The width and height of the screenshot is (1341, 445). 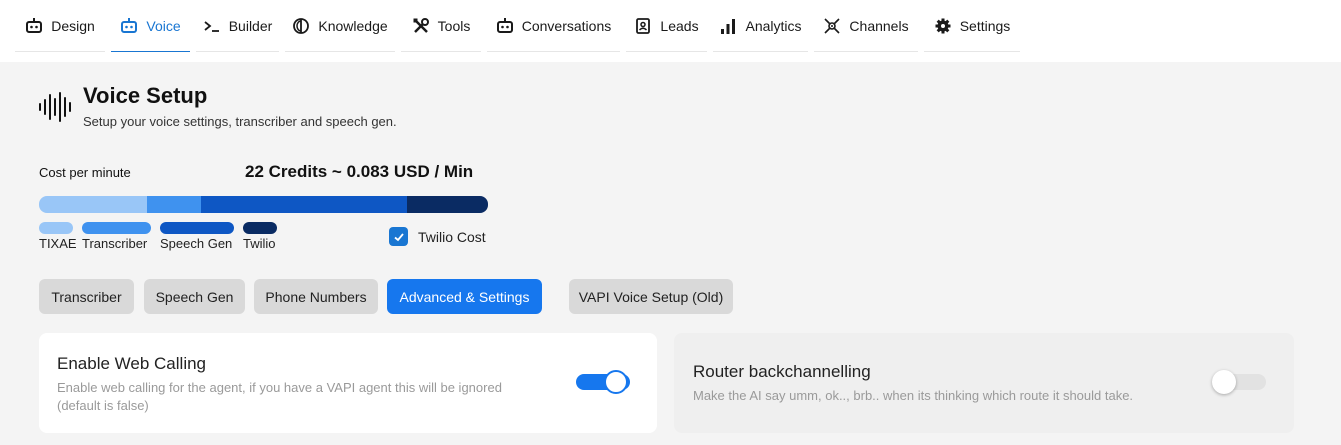 I want to click on knowledge-icon, so click(x=301, y=25).